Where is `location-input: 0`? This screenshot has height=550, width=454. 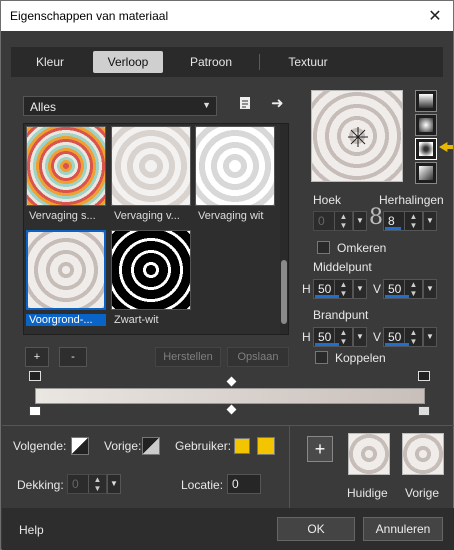 location-input: 0 is located at coordinates (244, 484).